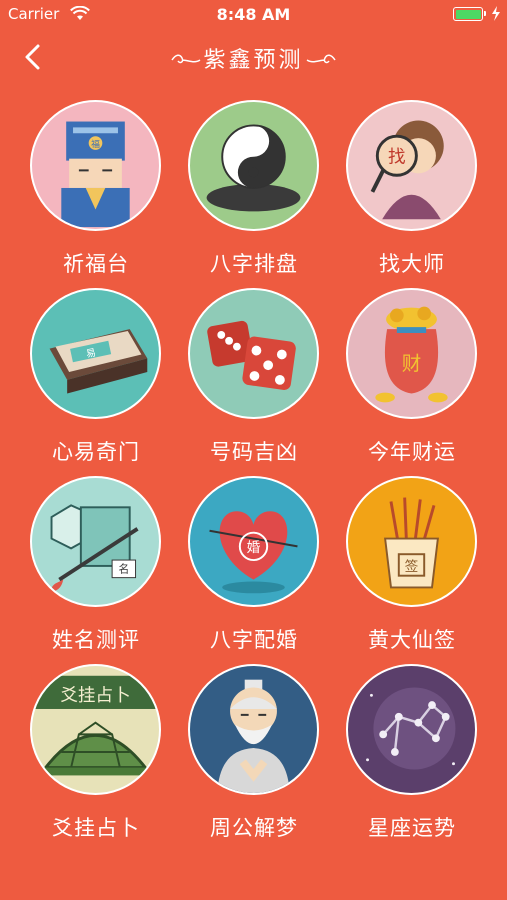 The image size is (507, 900). I want to click on navigation-bar: 紫鑫预测, so click(253, 57).